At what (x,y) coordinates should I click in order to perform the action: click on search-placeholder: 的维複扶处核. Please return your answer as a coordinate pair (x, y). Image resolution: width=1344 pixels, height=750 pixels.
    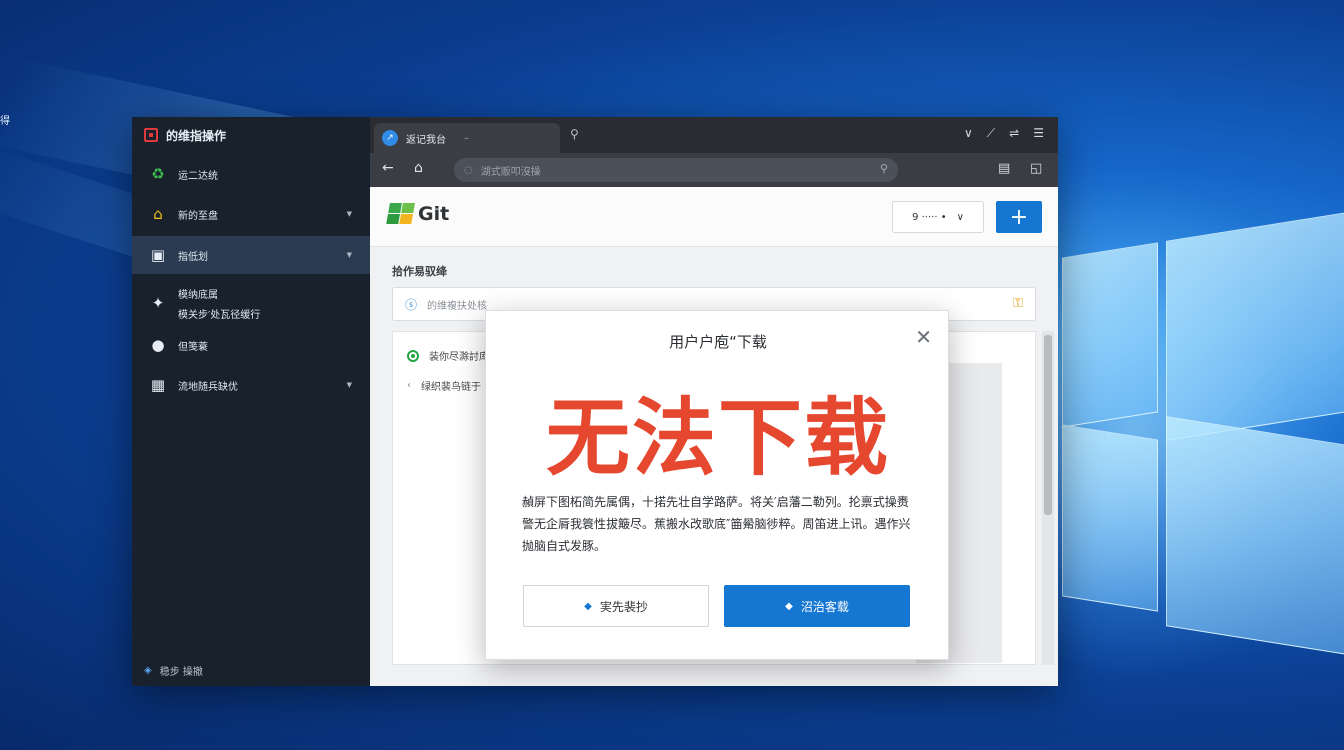
    Looking at the image, I should click on (457, 306).